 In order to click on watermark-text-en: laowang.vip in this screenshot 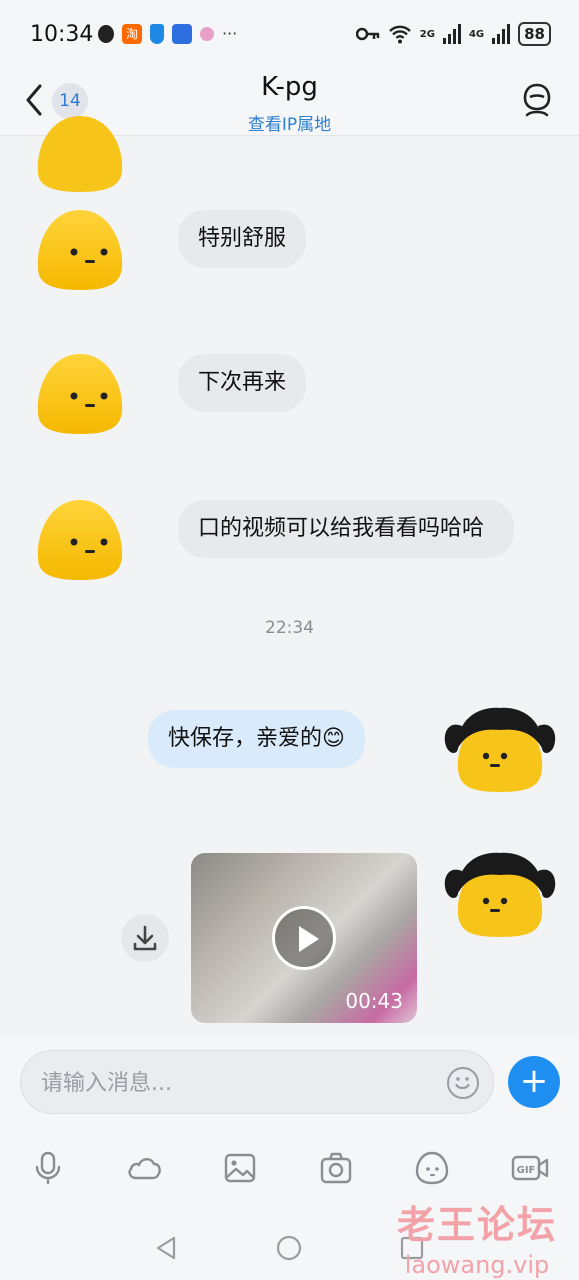, I will do `click(477, 1265)`.